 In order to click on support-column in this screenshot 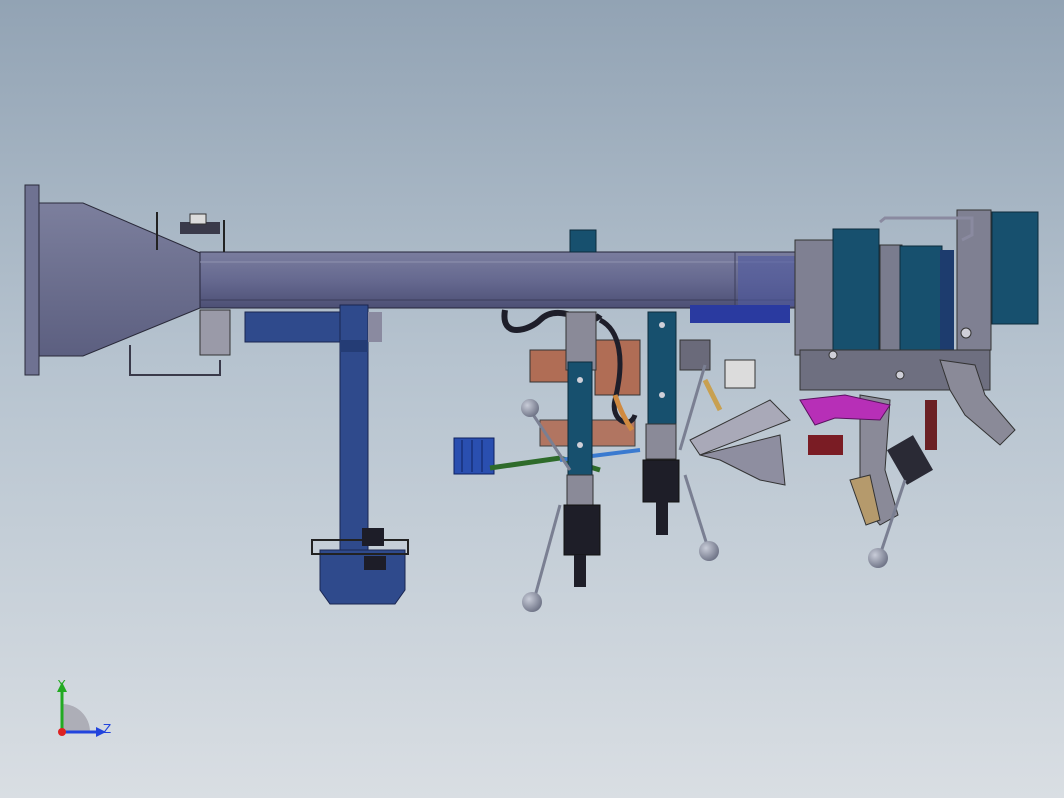, I will do `click(326, 454)`.